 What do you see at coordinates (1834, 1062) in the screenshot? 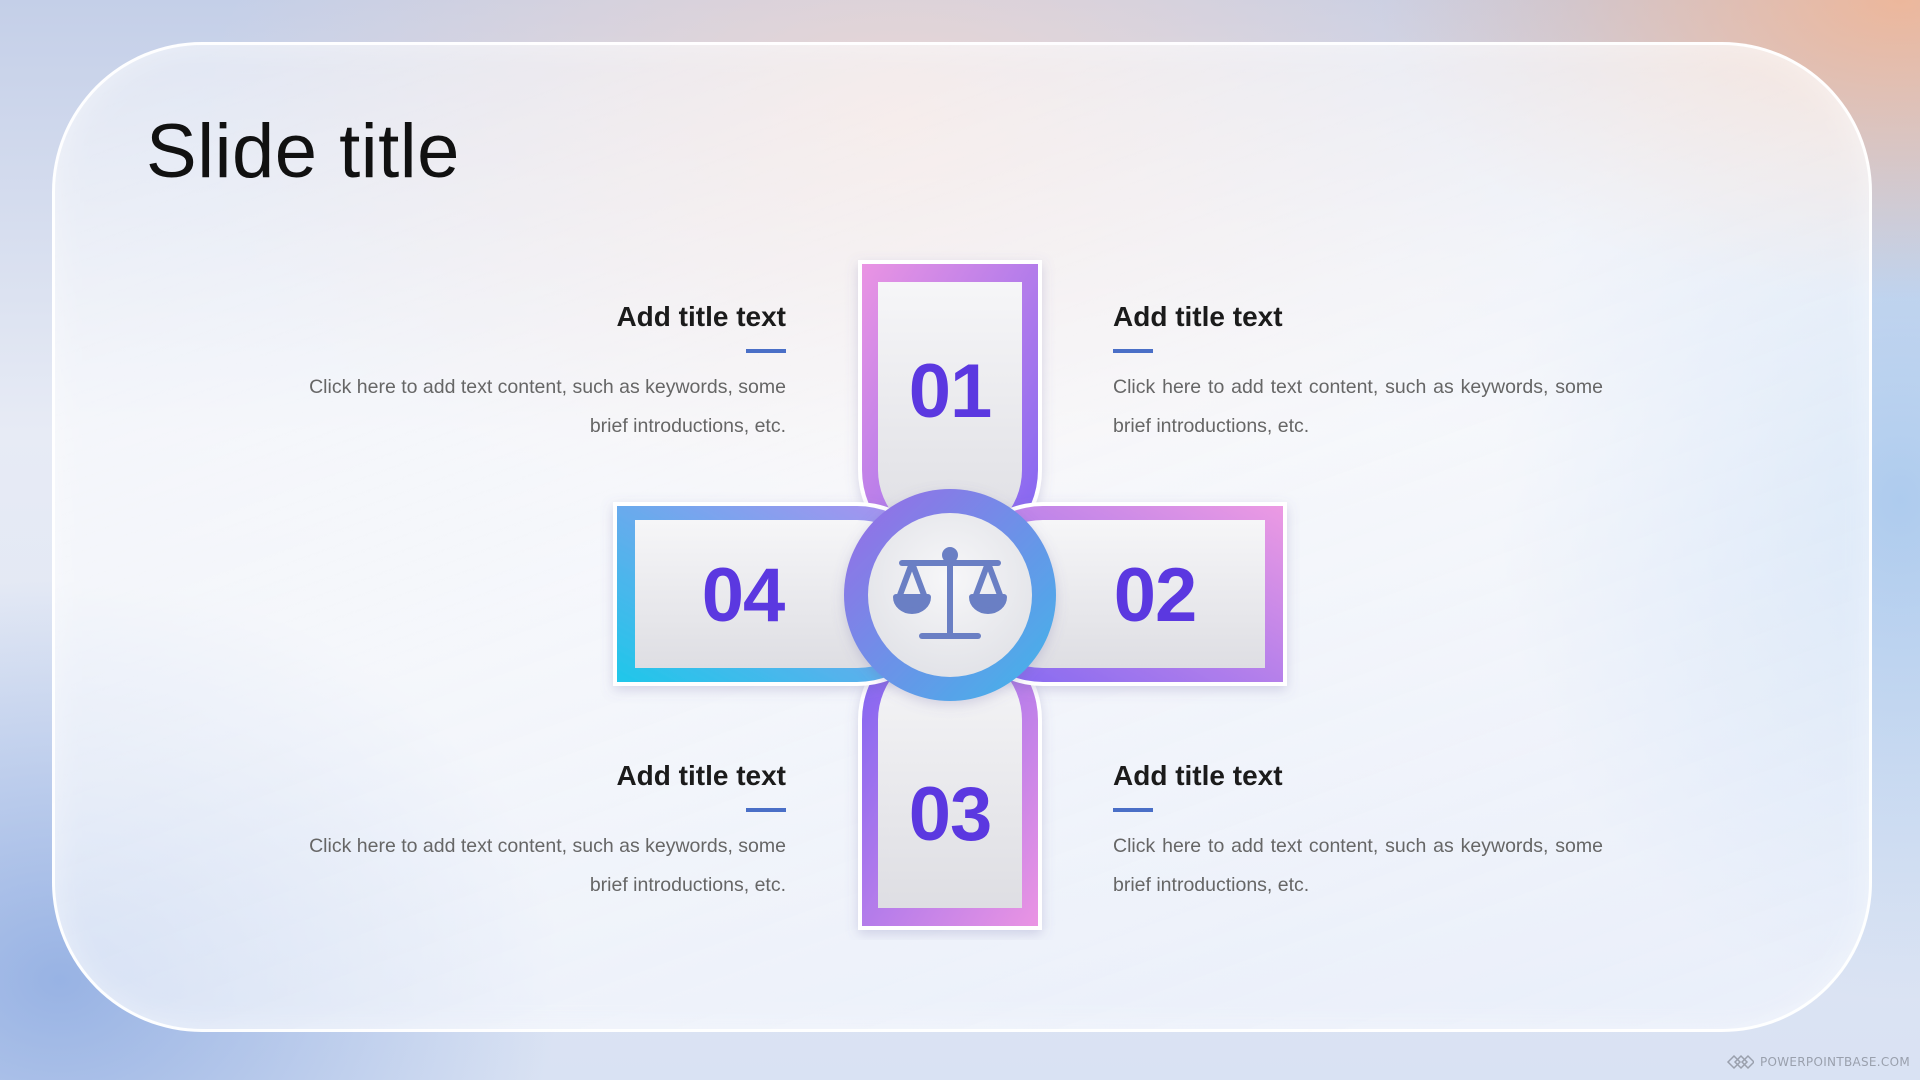
I see `watermark-text: POWERPOINTBASE.COM` at bounding box center [1834, 1062].